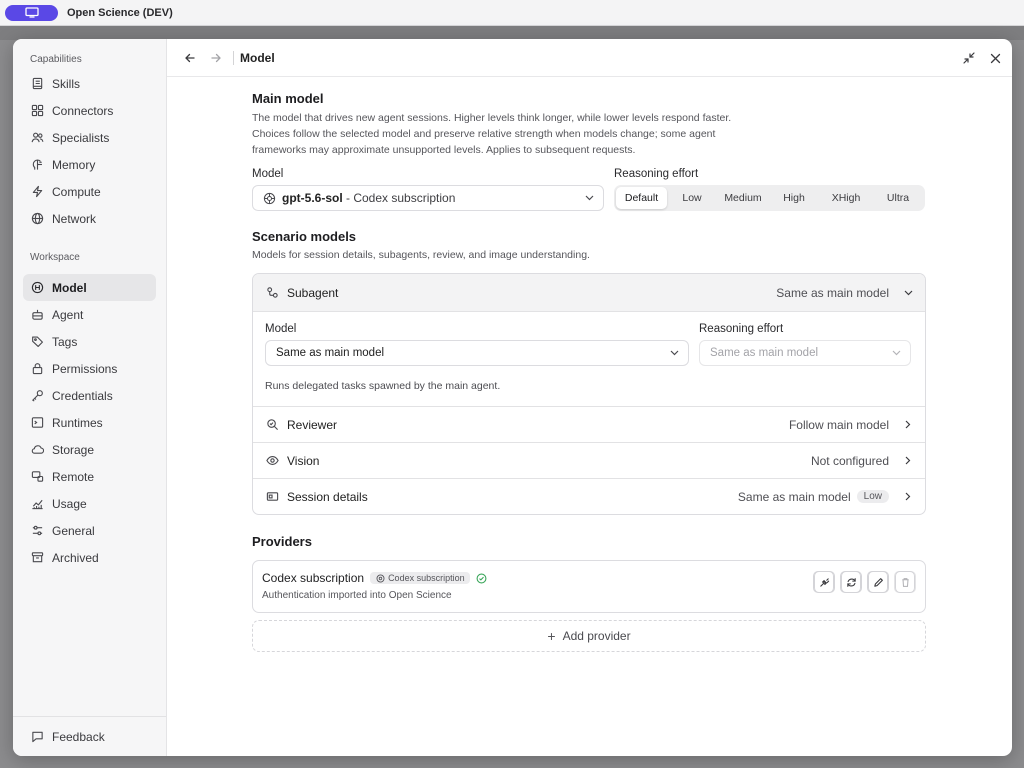 This screenshot has width=1024, height=768. I want to click on effort-option-default: Default, so click(641, 198).